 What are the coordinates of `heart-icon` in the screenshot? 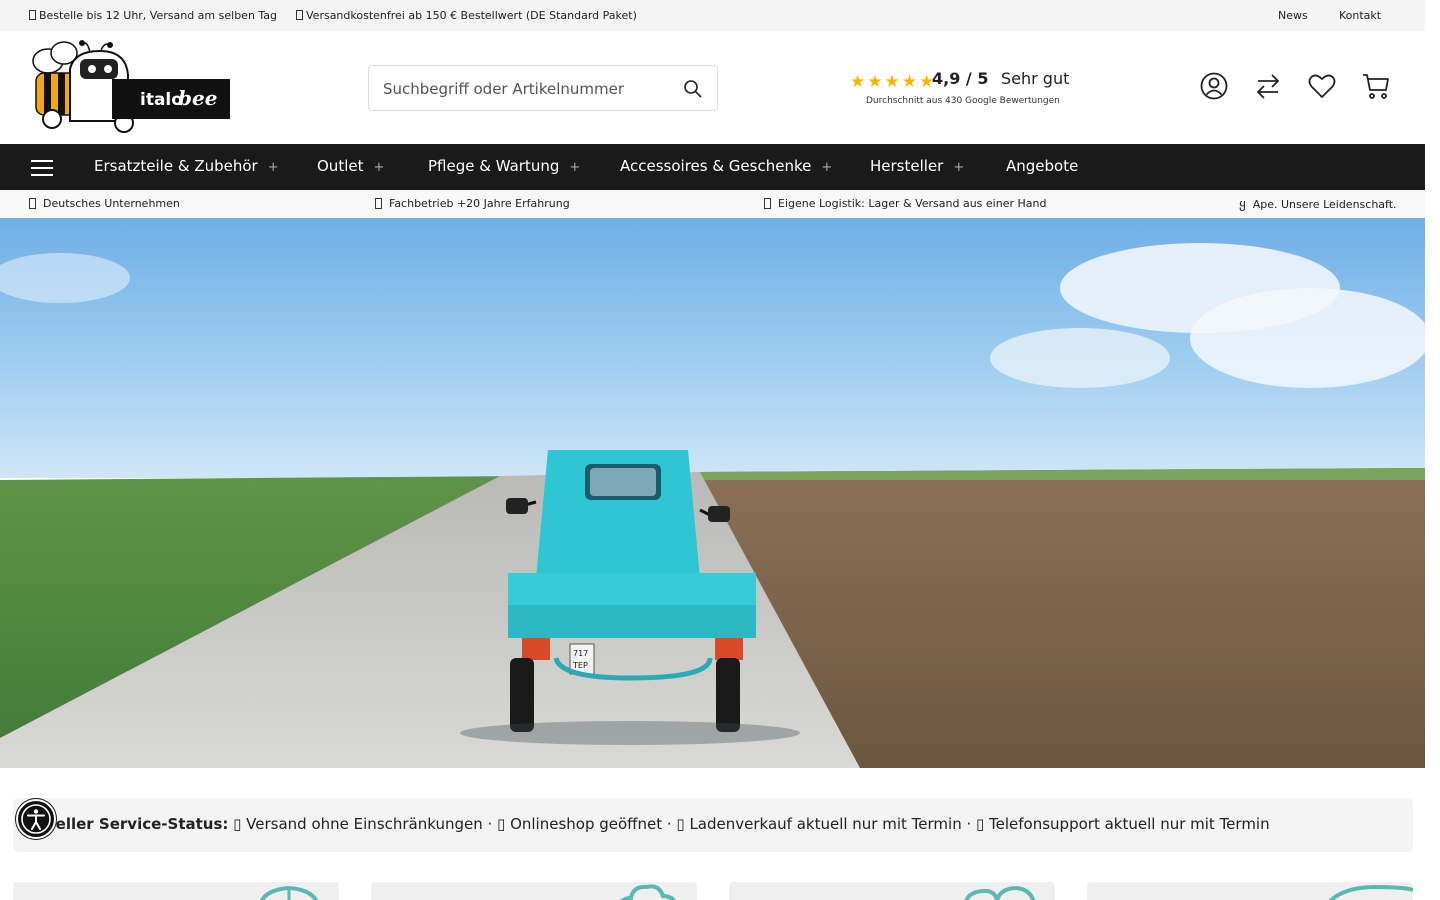 It's located at (1000, 892).